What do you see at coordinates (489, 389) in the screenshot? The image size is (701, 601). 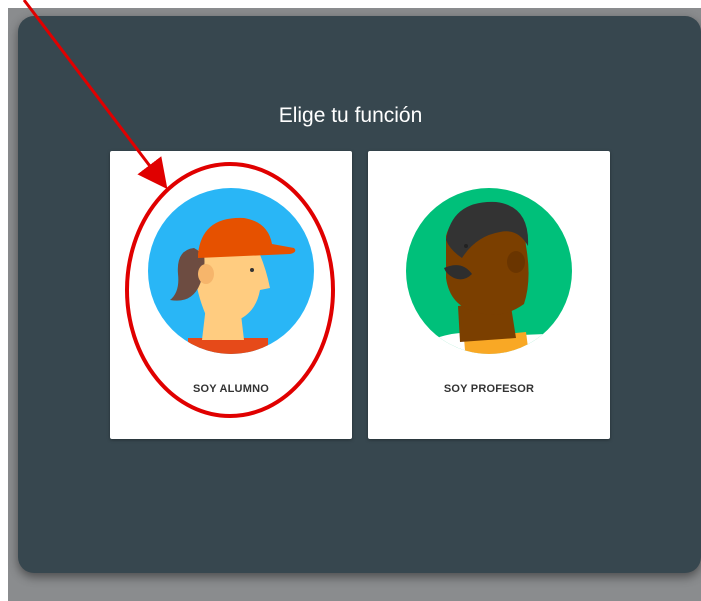 I see `teacher-role-label: SOY PROFESOR` at bounding box center [489, 389].